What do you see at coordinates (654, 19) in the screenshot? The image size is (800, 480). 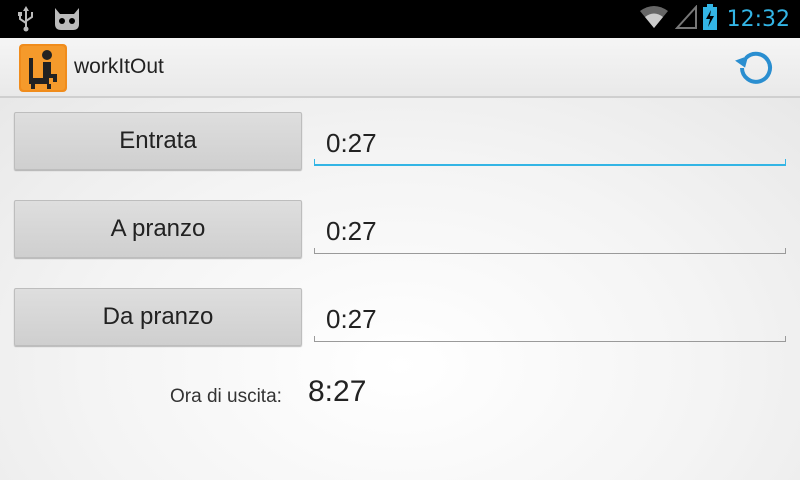 I see `wifi-icon` at bounding box center [654, 19].